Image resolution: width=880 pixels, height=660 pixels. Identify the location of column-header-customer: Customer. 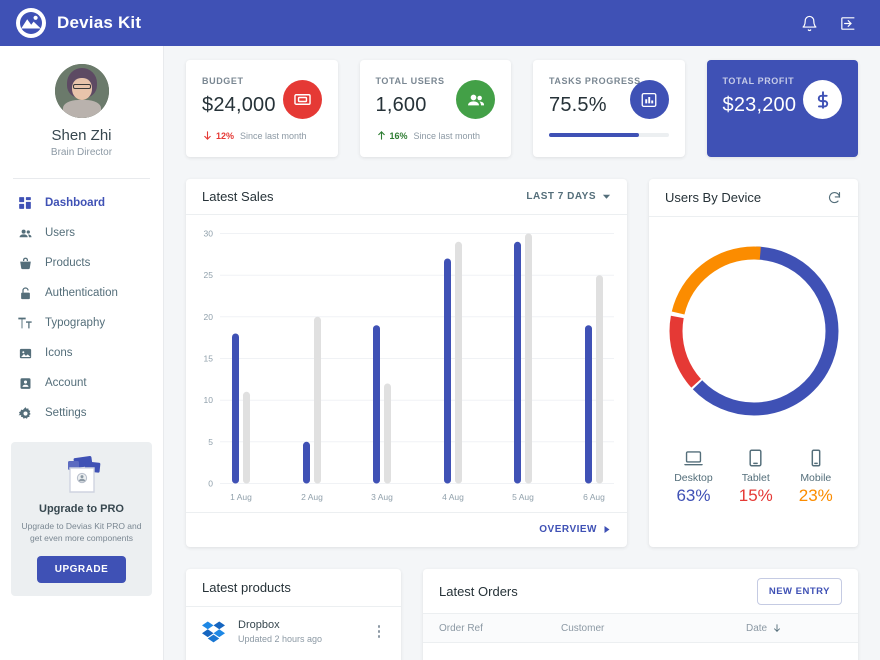
(583, 628).